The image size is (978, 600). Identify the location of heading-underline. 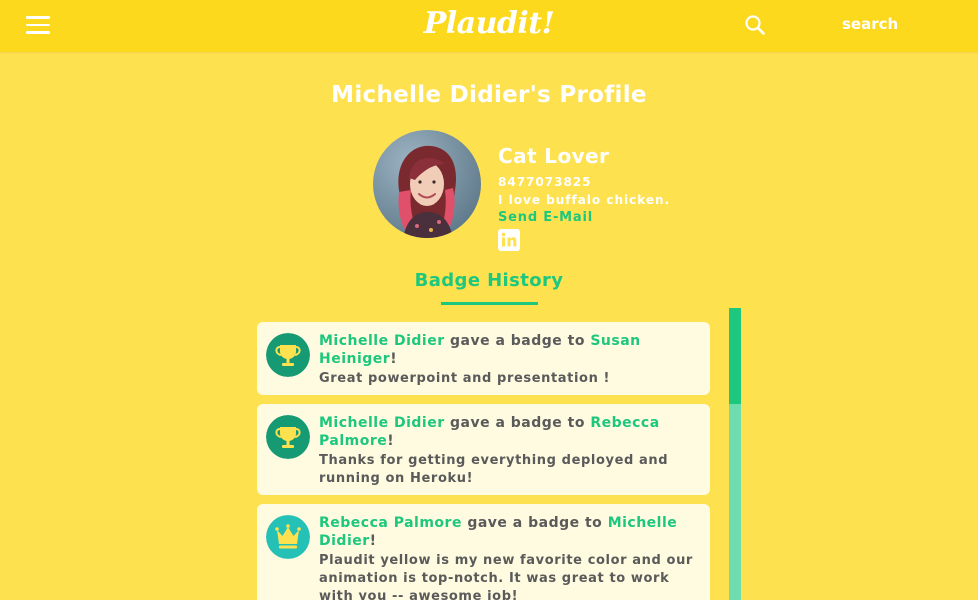
(489, 303).